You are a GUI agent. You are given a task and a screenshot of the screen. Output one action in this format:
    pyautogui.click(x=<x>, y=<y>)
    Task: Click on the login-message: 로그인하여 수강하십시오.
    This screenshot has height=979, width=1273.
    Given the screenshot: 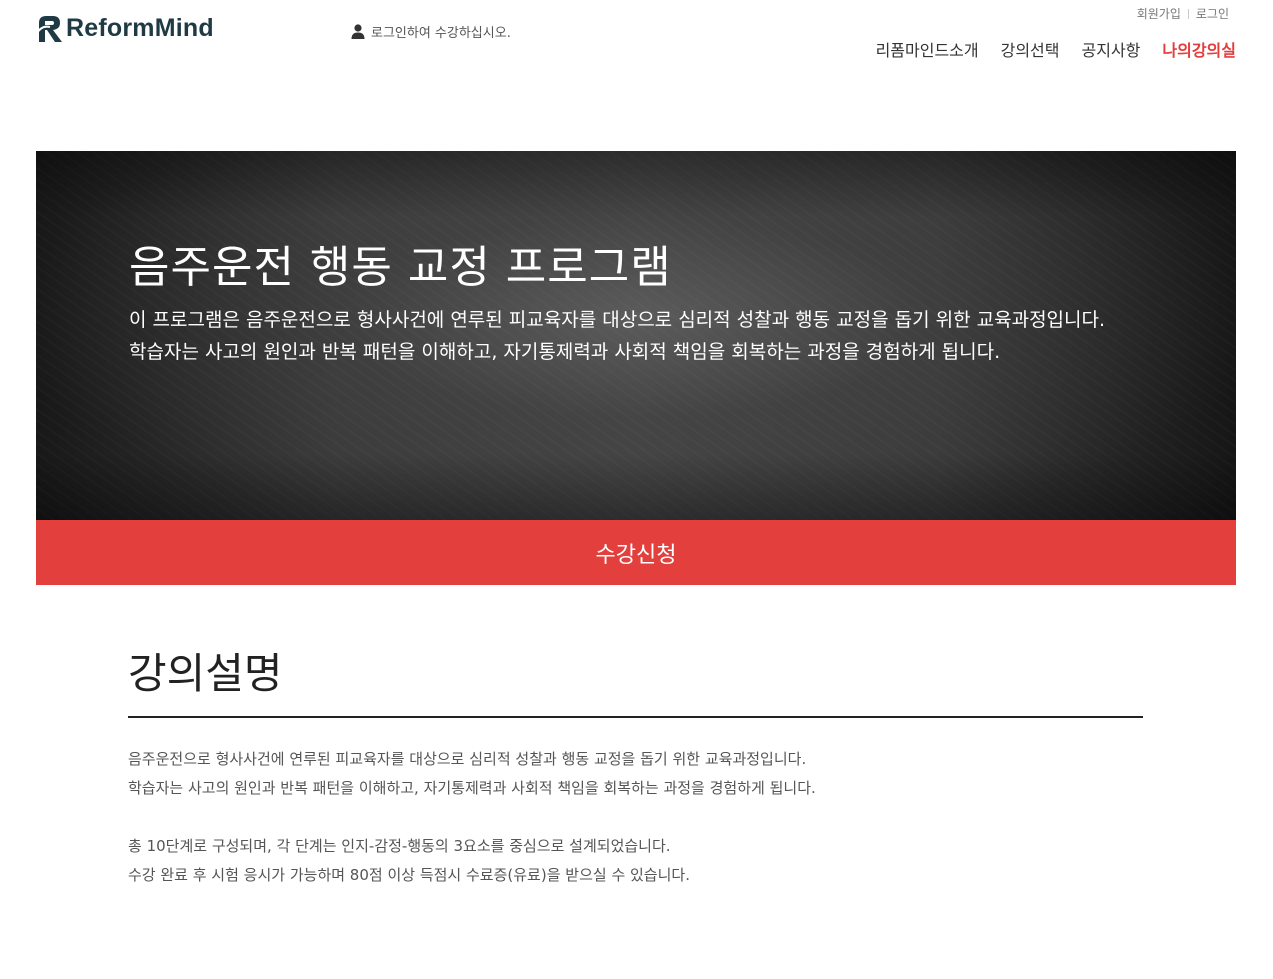 What is the action you would take?
    pyautogui.click(x=431, y=31)
    